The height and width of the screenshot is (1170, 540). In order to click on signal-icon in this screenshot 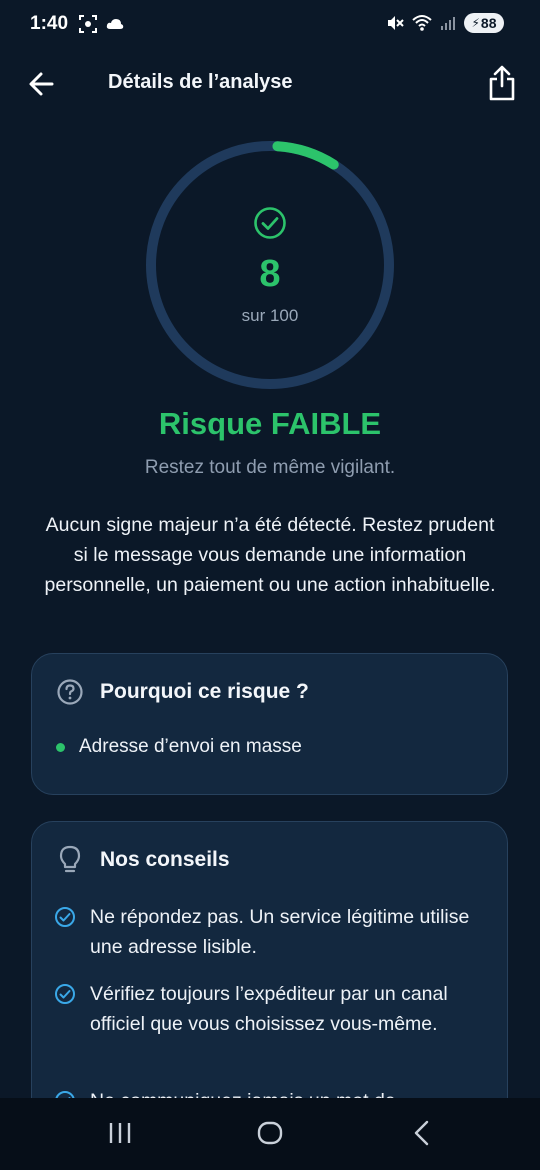, I will do `click(448, 23)`.